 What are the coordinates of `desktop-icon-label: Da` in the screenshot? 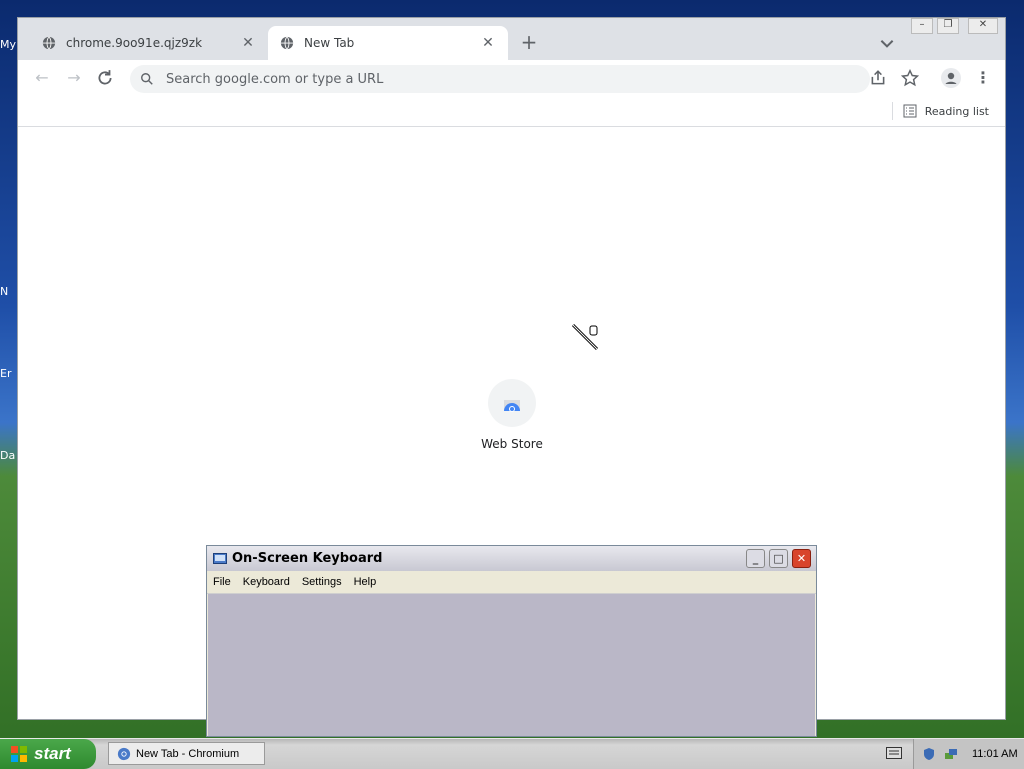 It's located at (8, 455).